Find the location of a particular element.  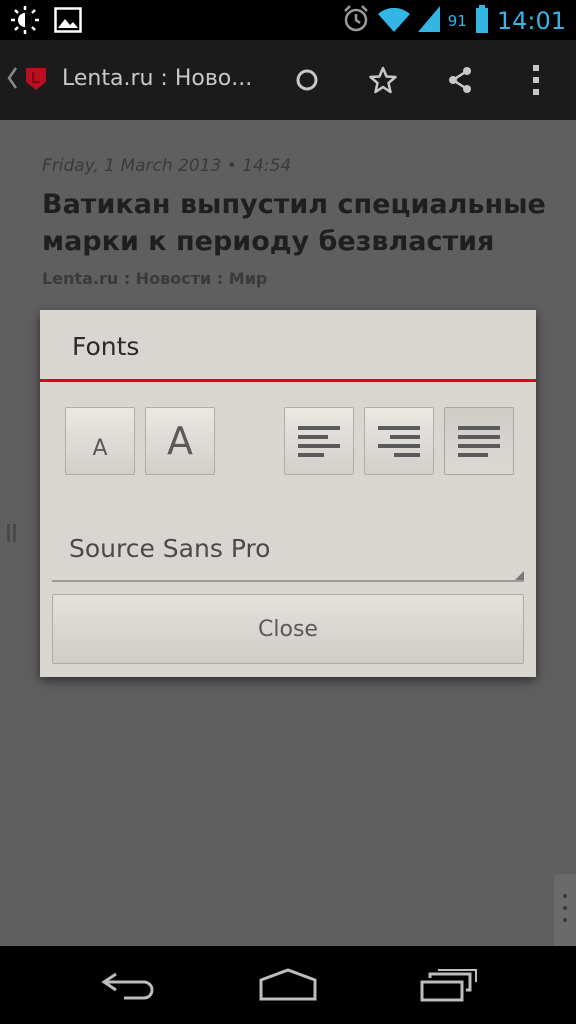

article-source: Lenta.ru : Новости : Мир is located at coordinates (154, 278).